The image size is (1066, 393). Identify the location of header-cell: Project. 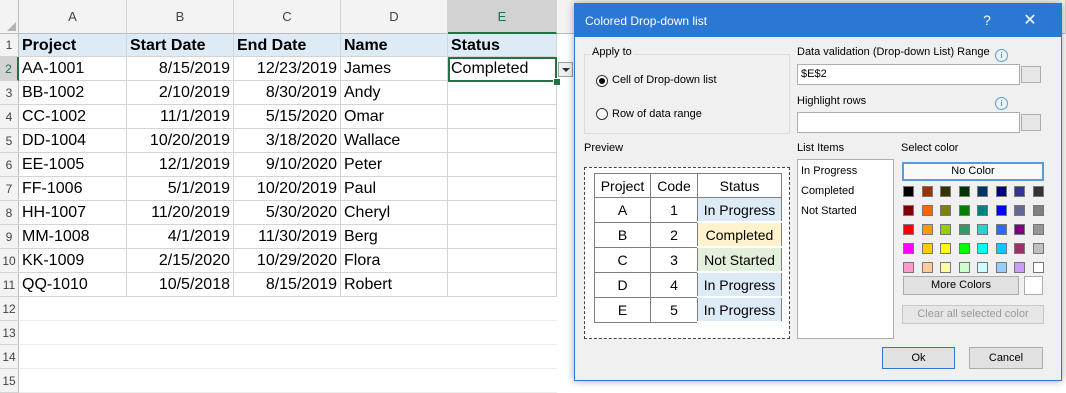
(73, 45).